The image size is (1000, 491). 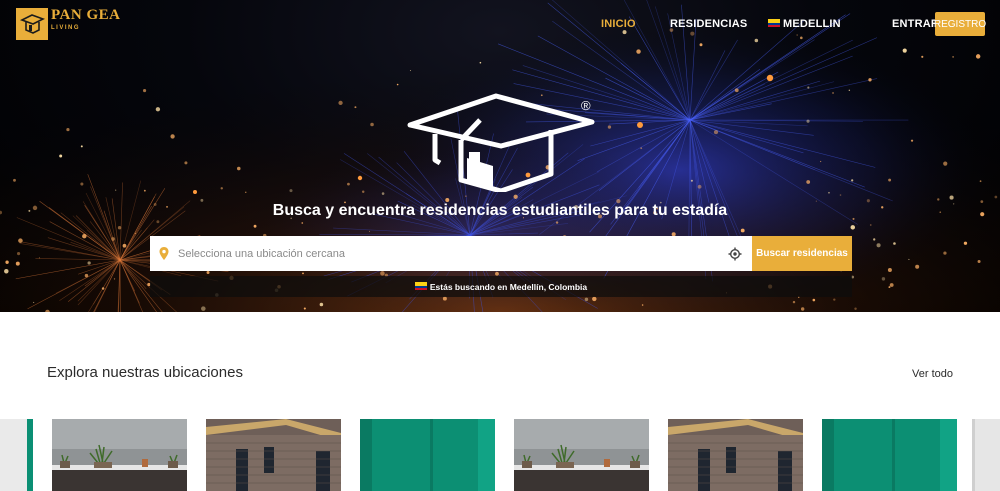 What do you see at coordinates (501, 286) in the screenshot?
I see `search-location-notice: Estás buscando en Medellín, Colombia` at bounding box center [501, 286].